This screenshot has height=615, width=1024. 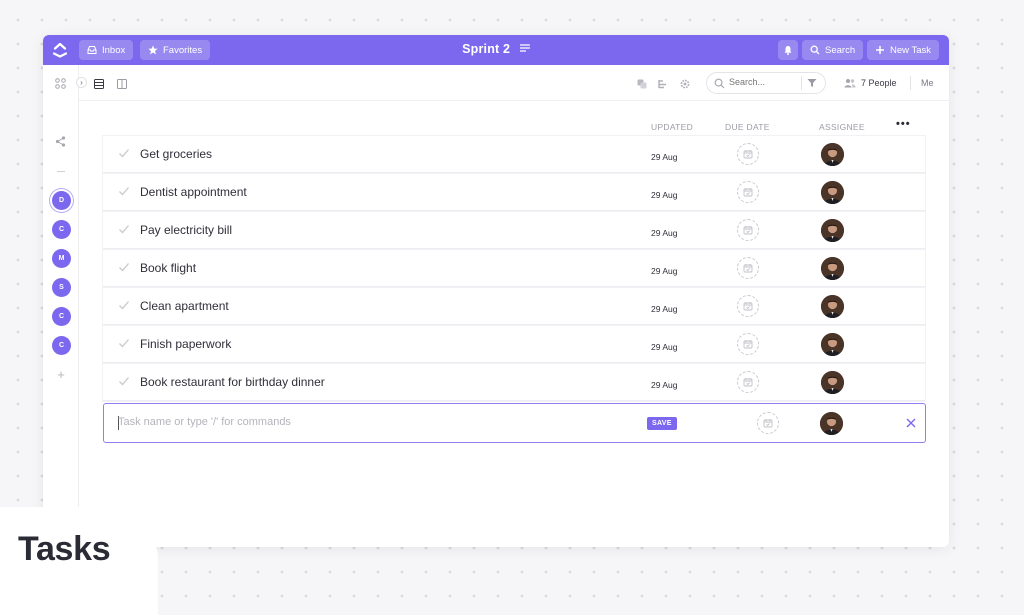 What do you see at coordinates (842, 127) in the screenshot?
I see `column-header-assignee: ASSIGNEE` at bounding box center [842, 127].